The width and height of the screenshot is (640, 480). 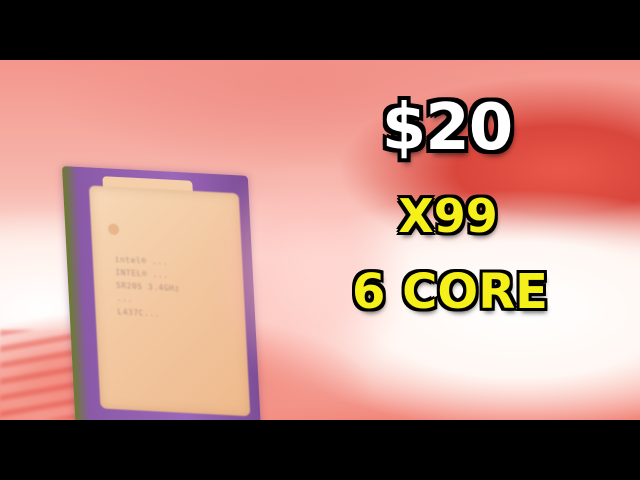 What do you see at coordinates (113, 229) in the screenshot?
I see `cpu-pin1-marker` at bounding box center [113, 229].